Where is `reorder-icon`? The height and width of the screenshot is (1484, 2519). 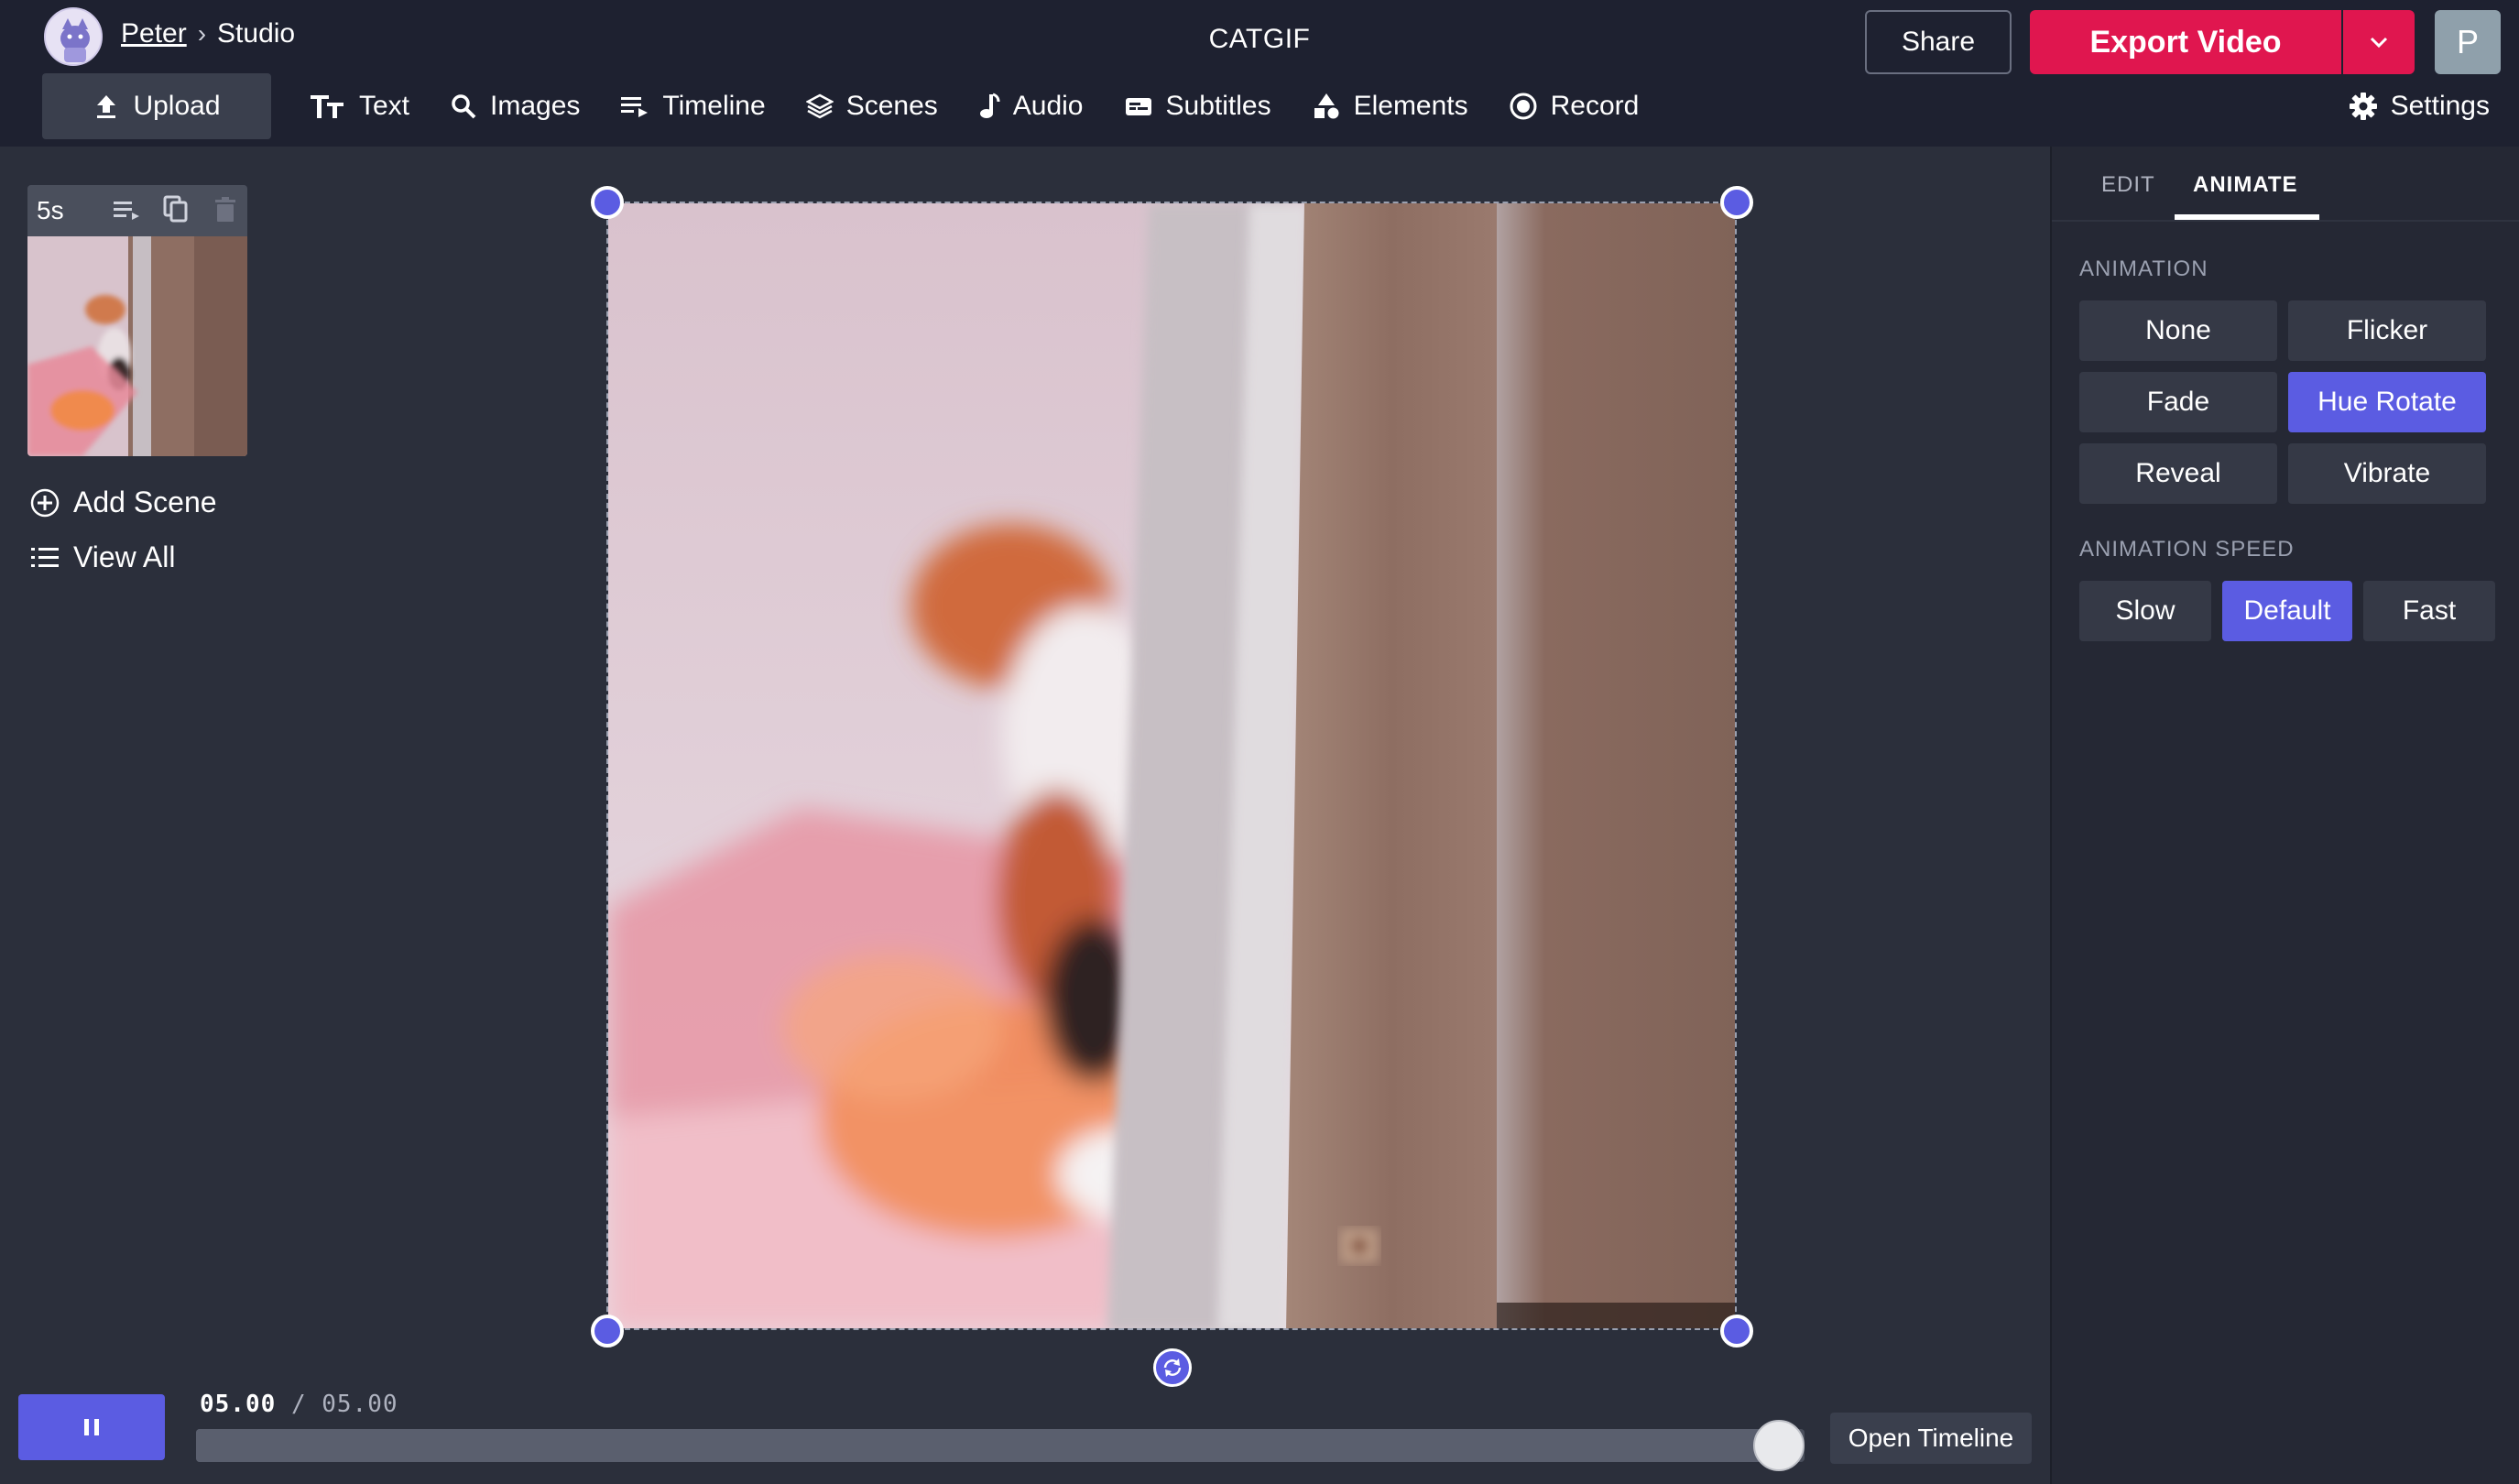 reorder-icon is located at coordinates (127, 209).